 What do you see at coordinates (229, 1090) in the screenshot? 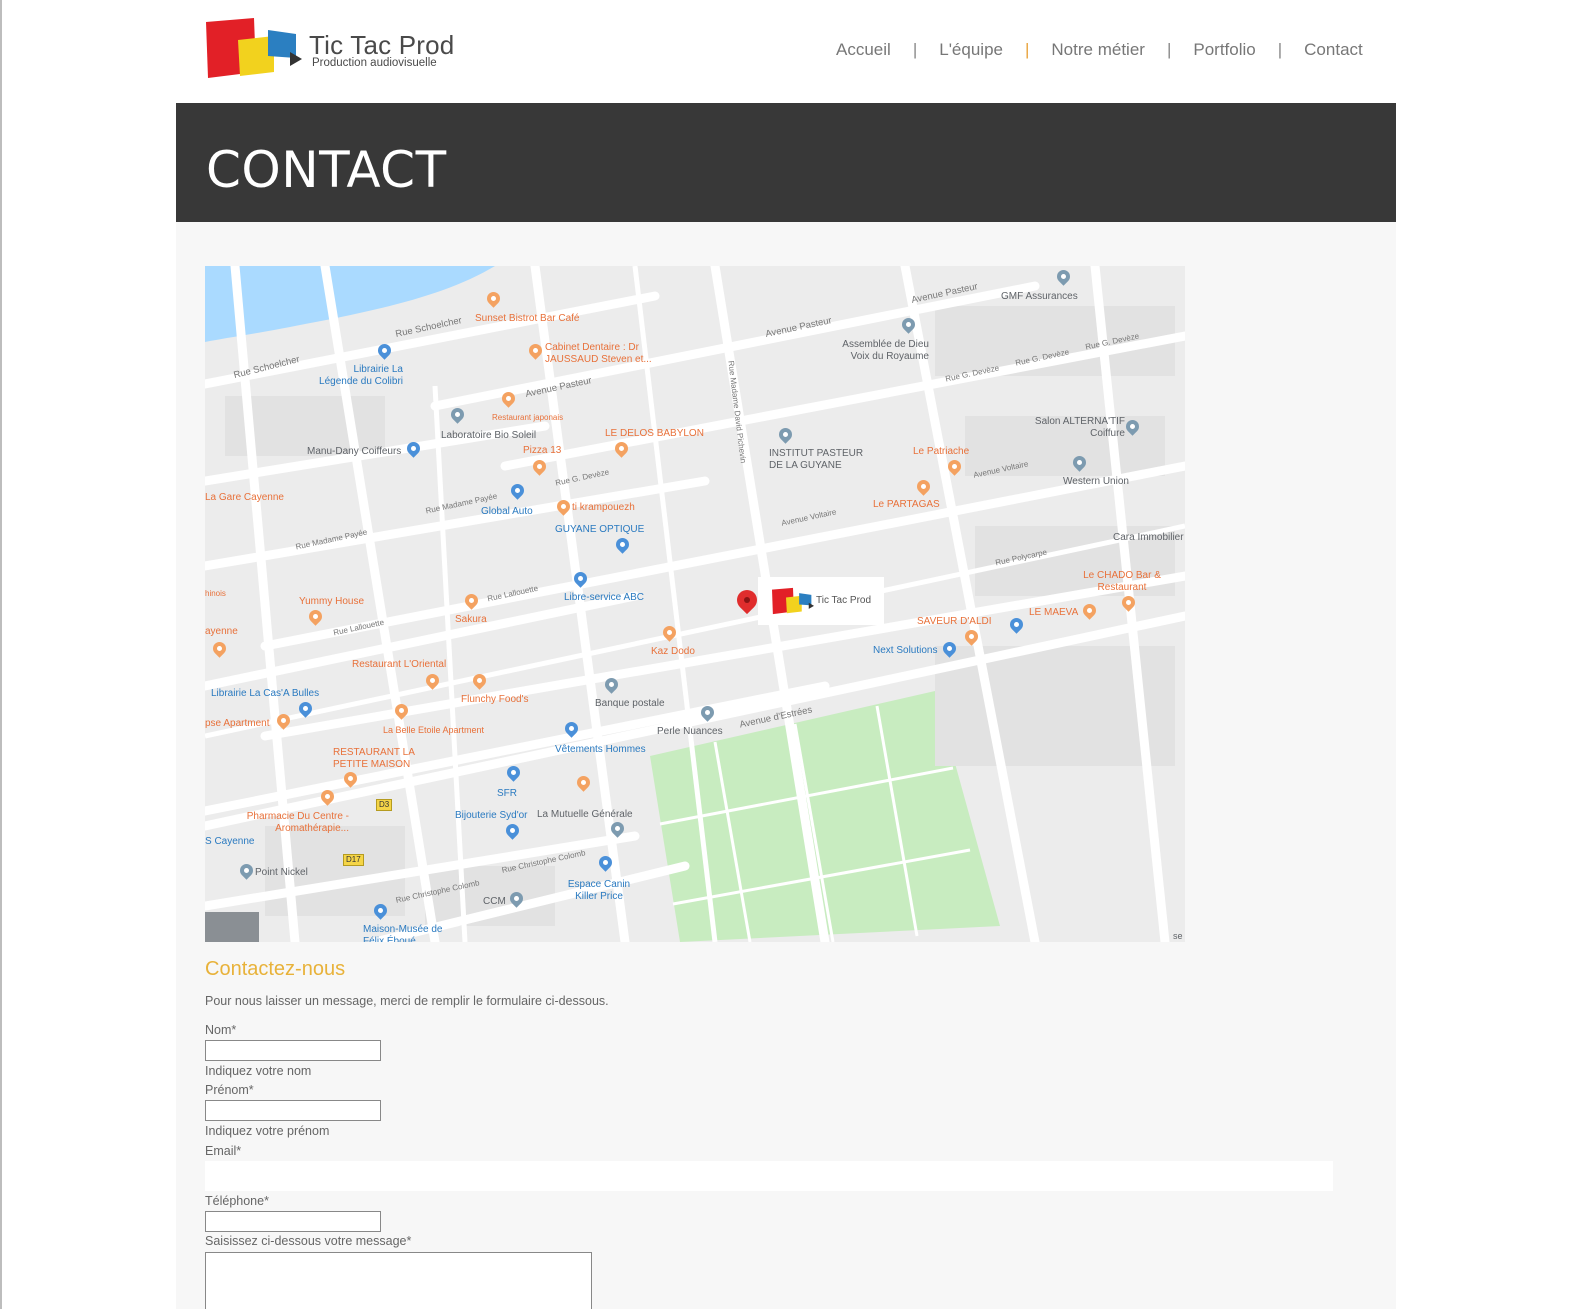
I see `prenom-label: Prénom*` at bounding box center [229, 1090].